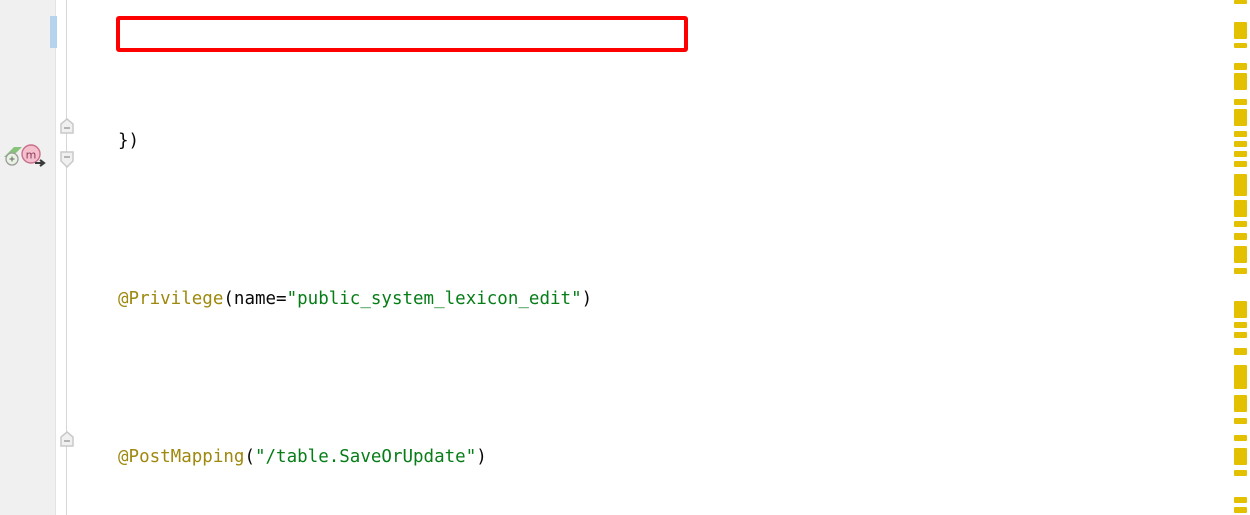 This screenshot has width=1250, height=515. Describe the element at coordinates (55, 257) in the screenshot. I see `gutter-divider` at that location.